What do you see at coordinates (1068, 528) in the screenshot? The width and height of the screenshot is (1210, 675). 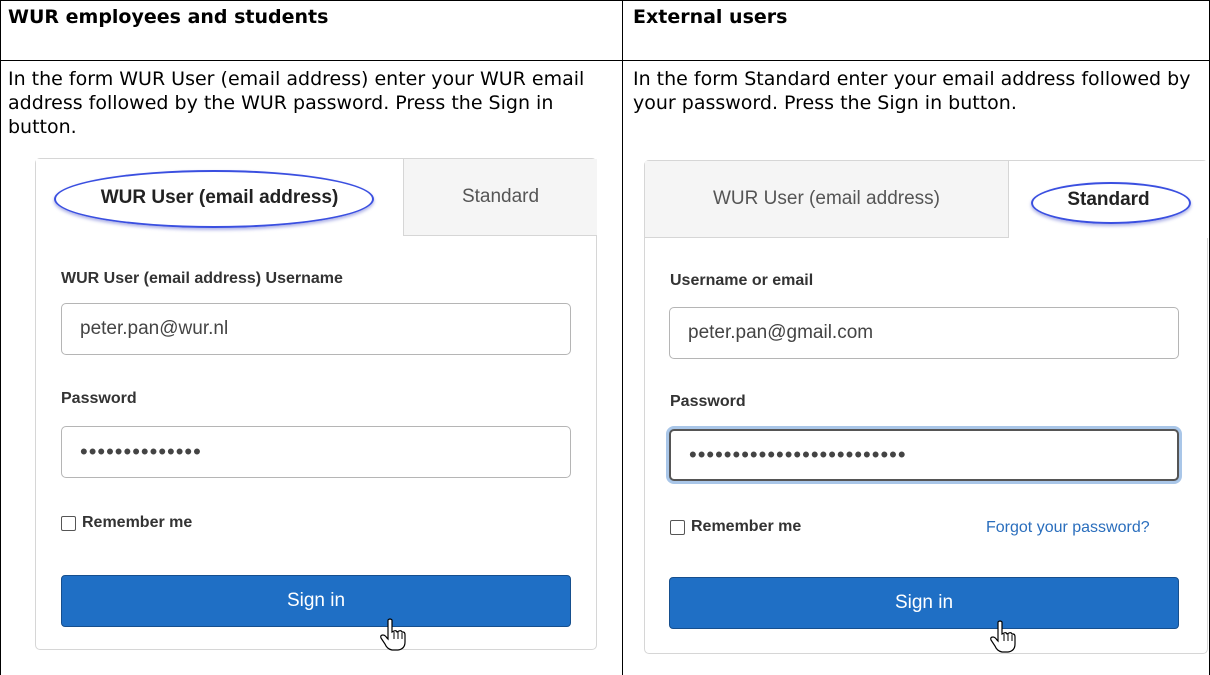 I see `forgot-password-link: Forgot your password?` at bounding box center [1068, 528].